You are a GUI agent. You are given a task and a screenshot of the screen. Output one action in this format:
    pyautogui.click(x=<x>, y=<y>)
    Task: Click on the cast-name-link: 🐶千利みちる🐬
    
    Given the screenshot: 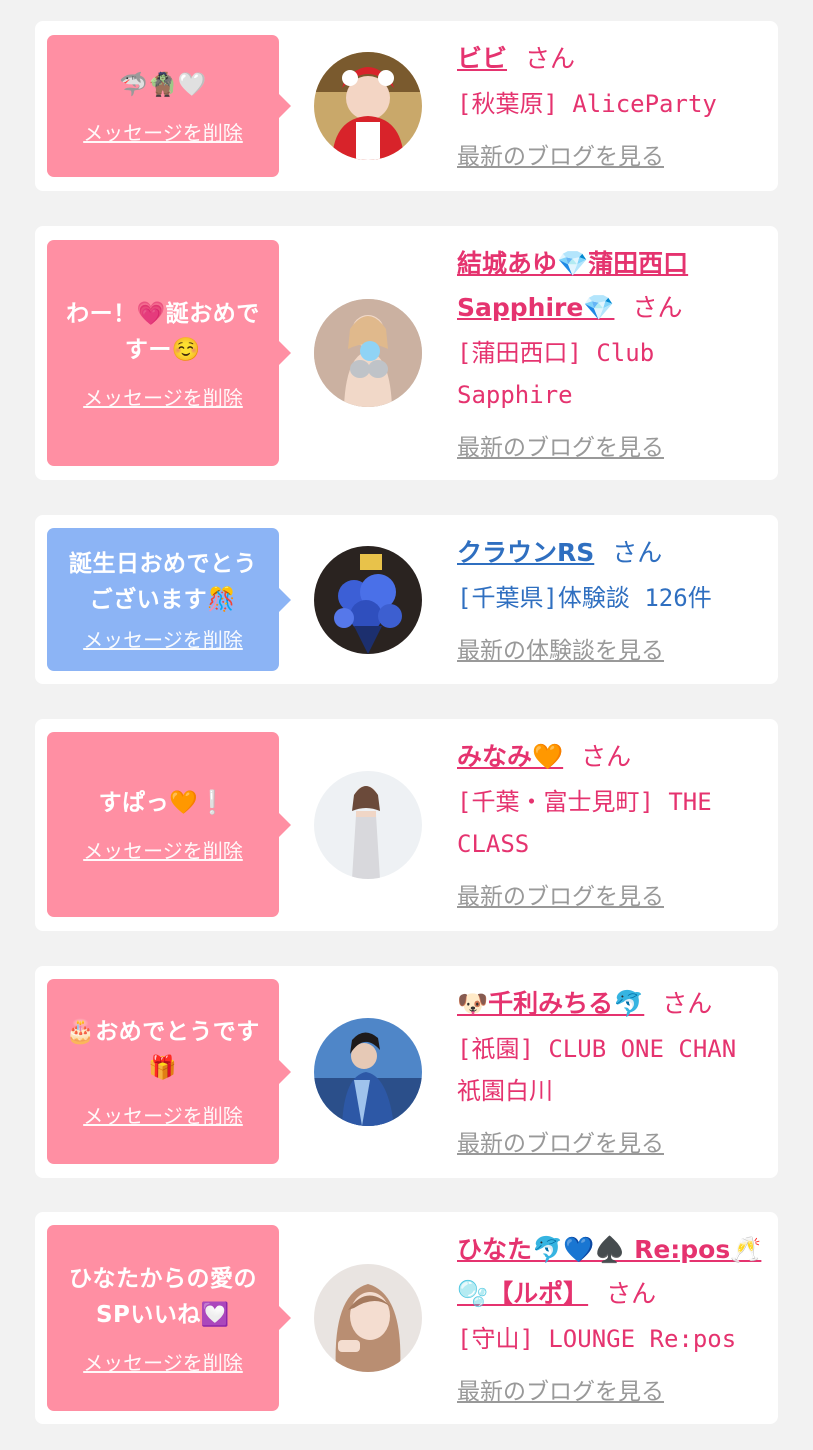 What is the action you would take?
    pyautogui.click(x=550, y=1003)
    